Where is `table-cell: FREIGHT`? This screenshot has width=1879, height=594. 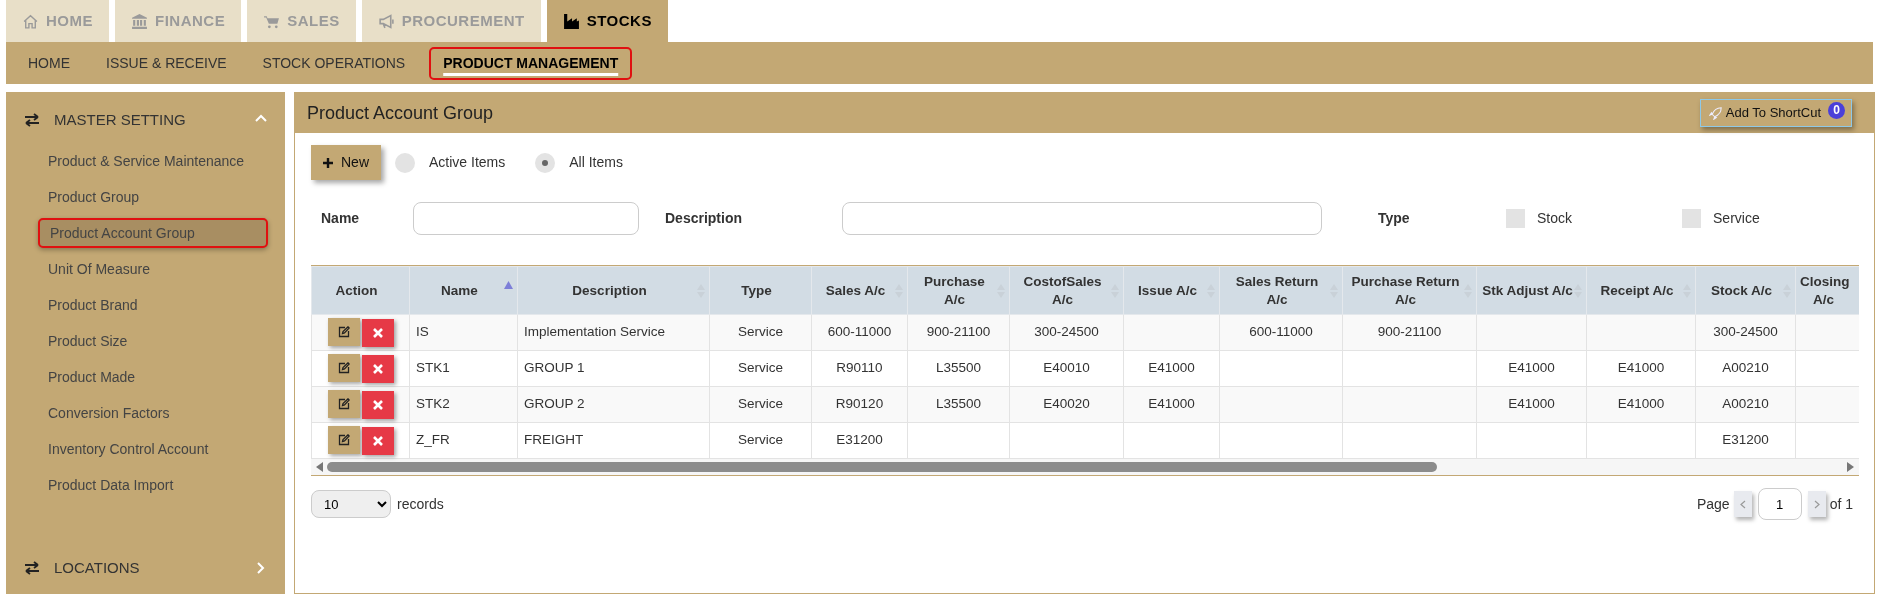 table-cell: FREIGHT is located at coordinates (554, 440).